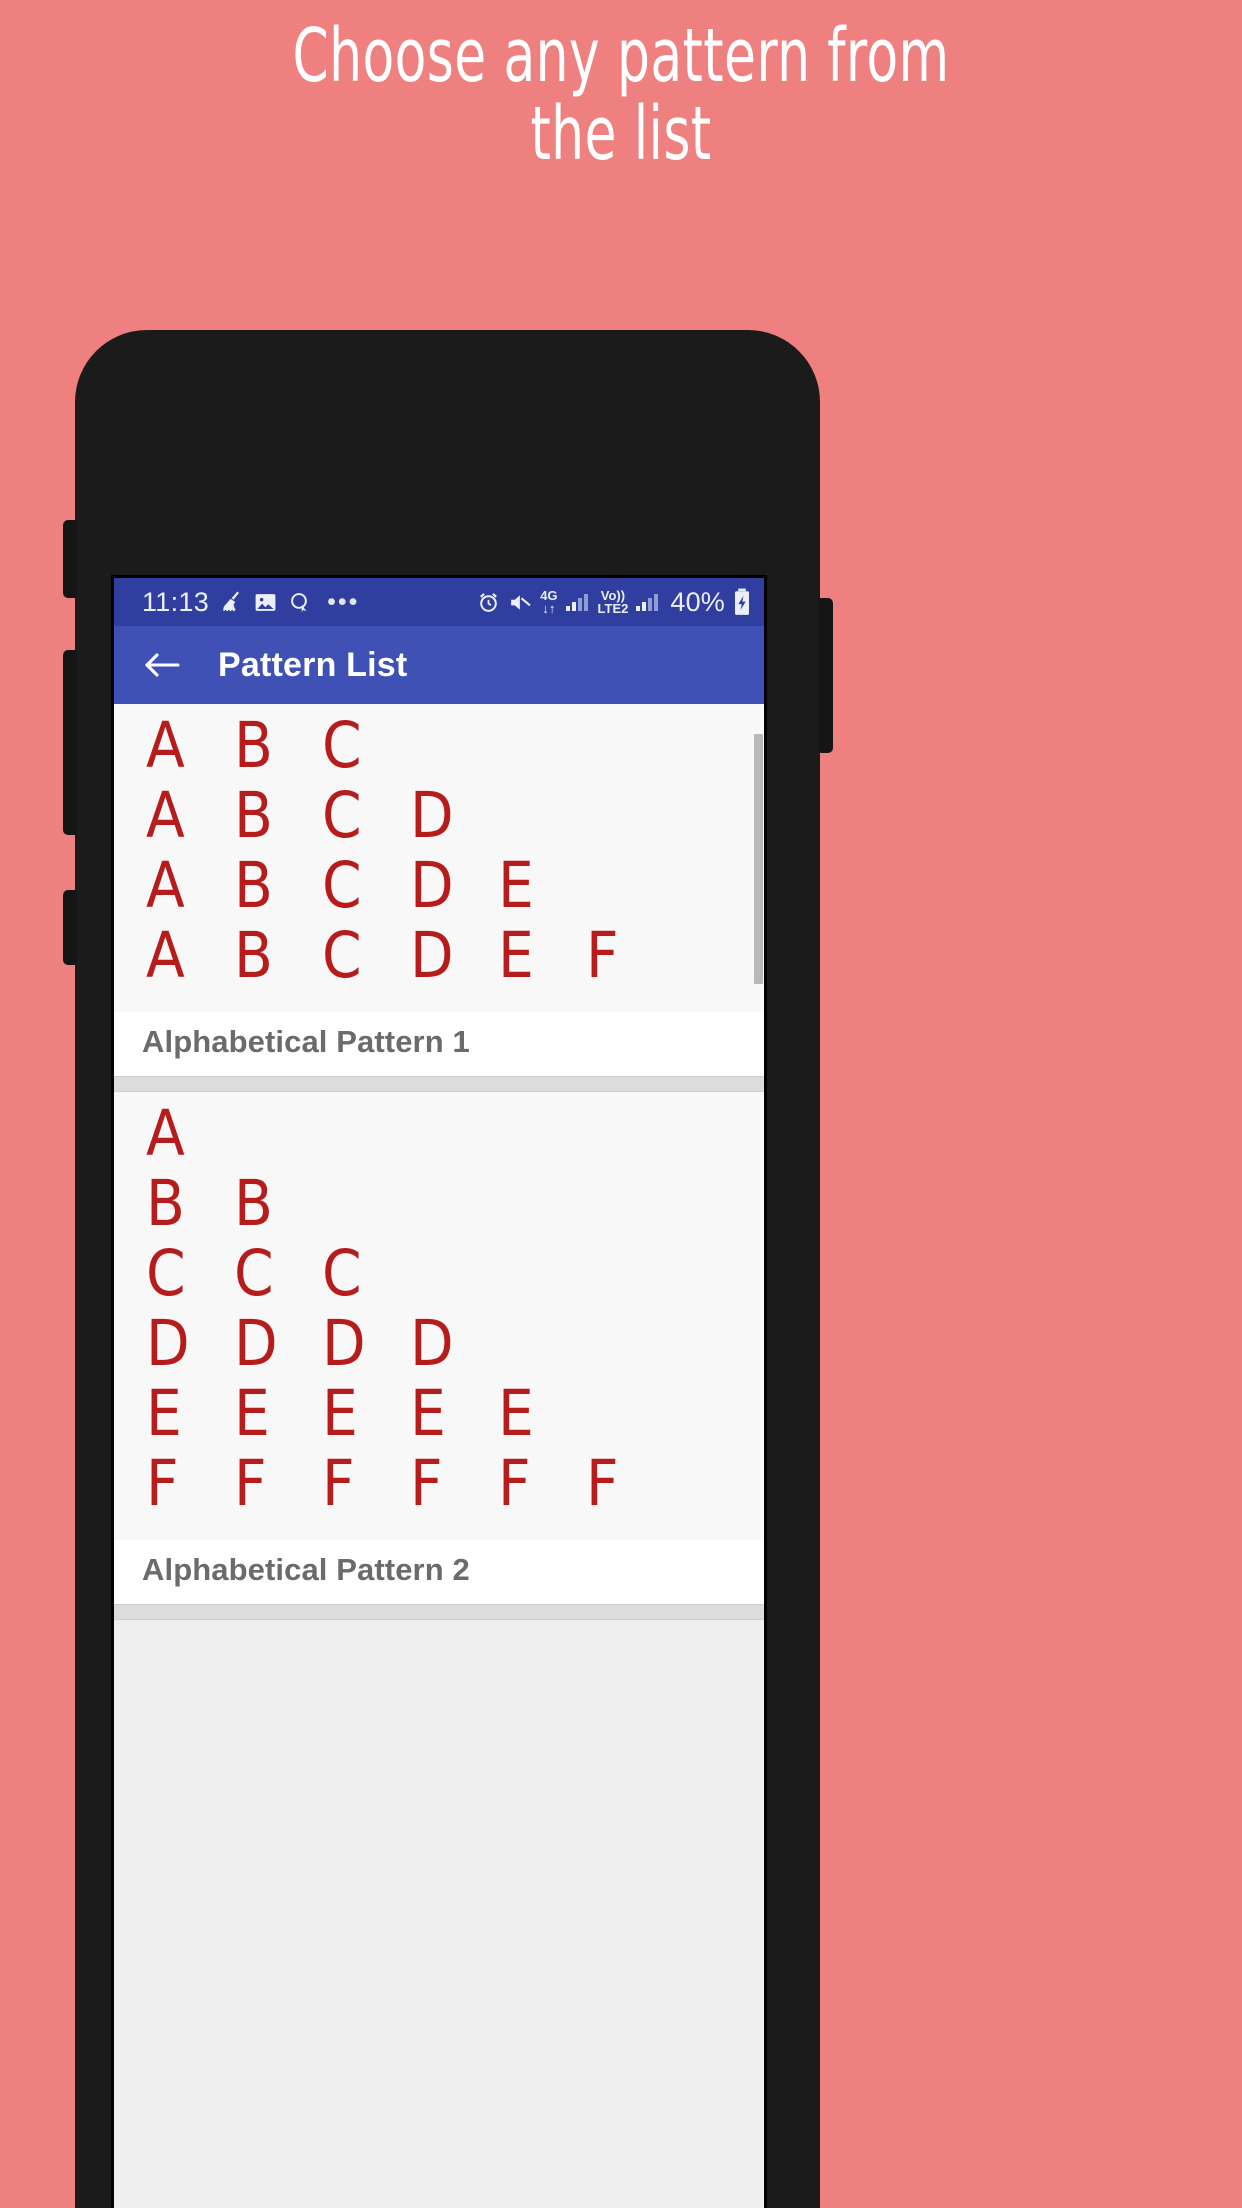 This screenshot has width=1242, height=2208. What do you see at coordinates (313, 664) in the screenshot?
I see `page-title: Pattern List` at bounding box center [313, 664].